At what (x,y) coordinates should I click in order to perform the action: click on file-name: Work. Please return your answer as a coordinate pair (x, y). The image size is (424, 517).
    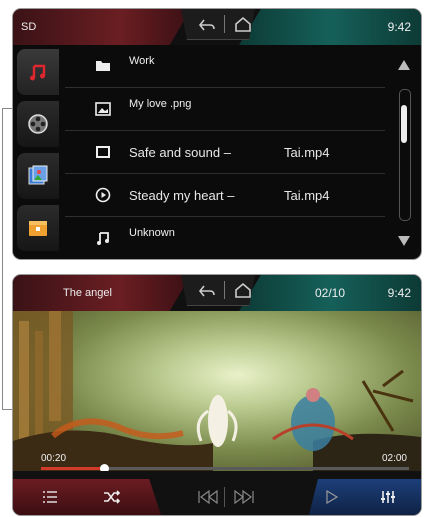
    Looking at the image, I should click on (142, 61).